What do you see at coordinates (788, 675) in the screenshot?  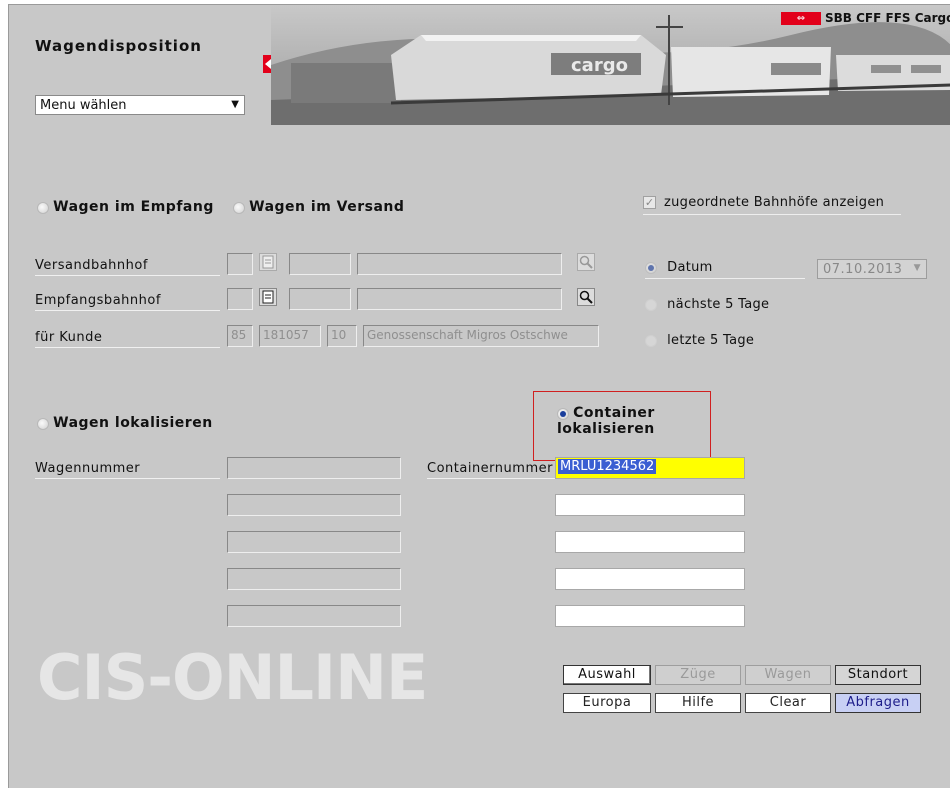 I see `wagen-button: Wagen` at bounding box center [788, 675].